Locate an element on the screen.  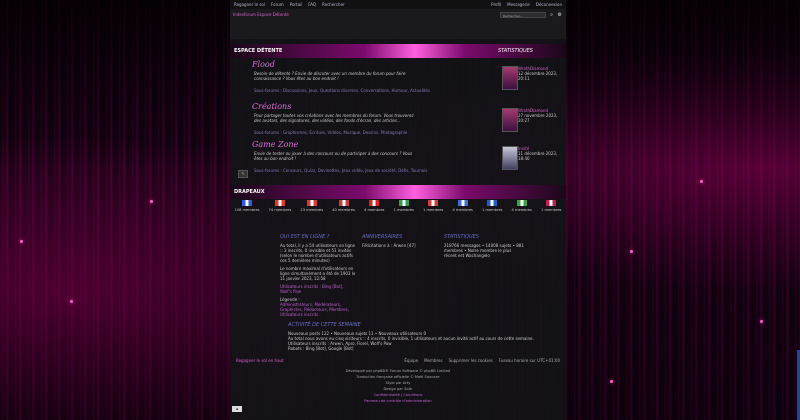
category-header-drapeaux: DRAPEAUX is located at coordinates (398, 192).